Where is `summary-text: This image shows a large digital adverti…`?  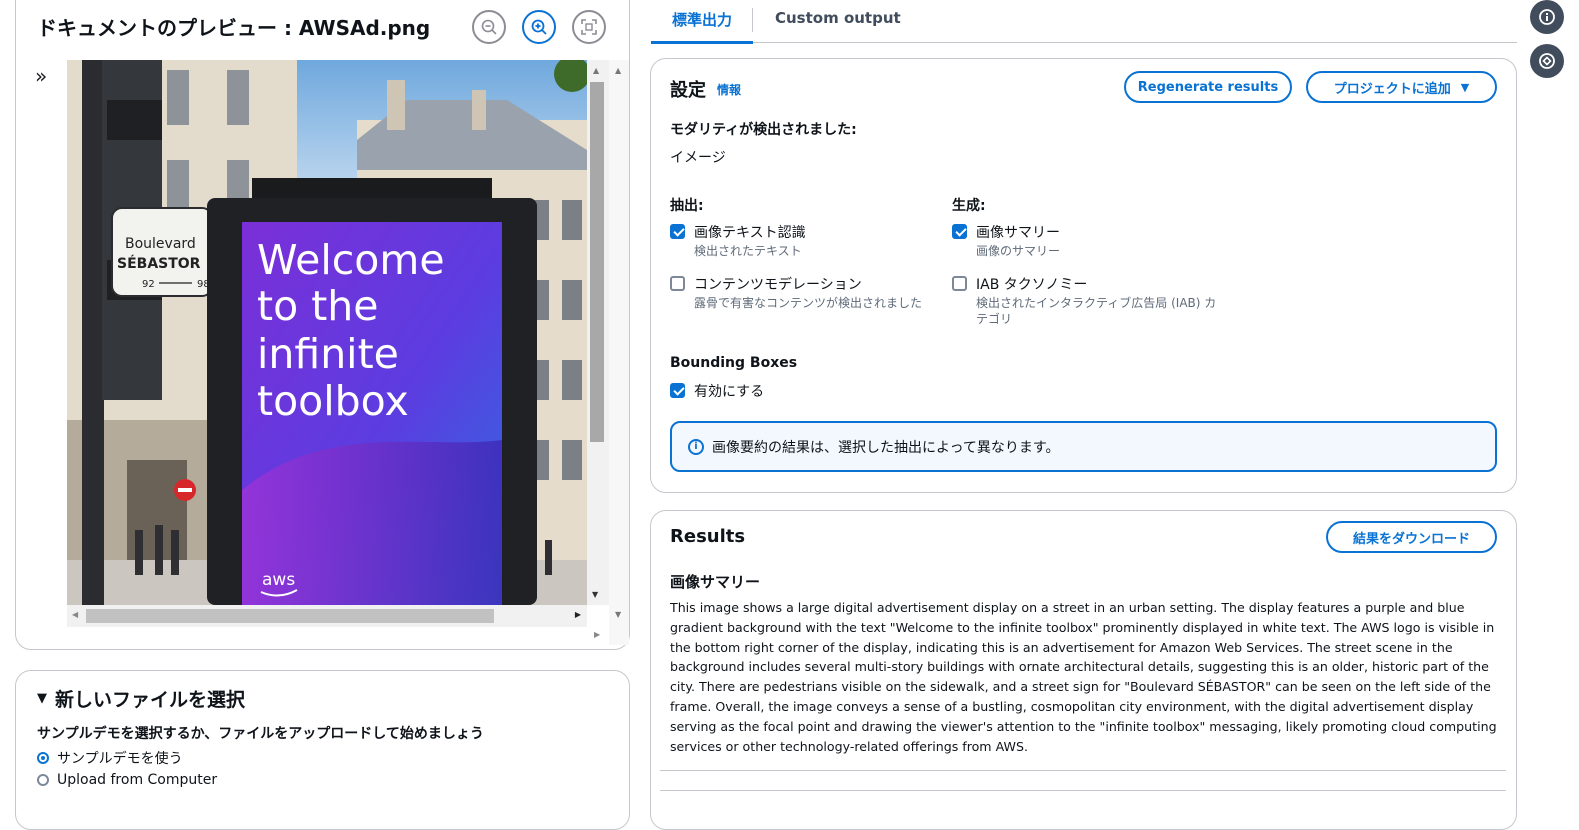
summary-text: This image shows a large digital adverti… is located at coordinates (1083, 677).